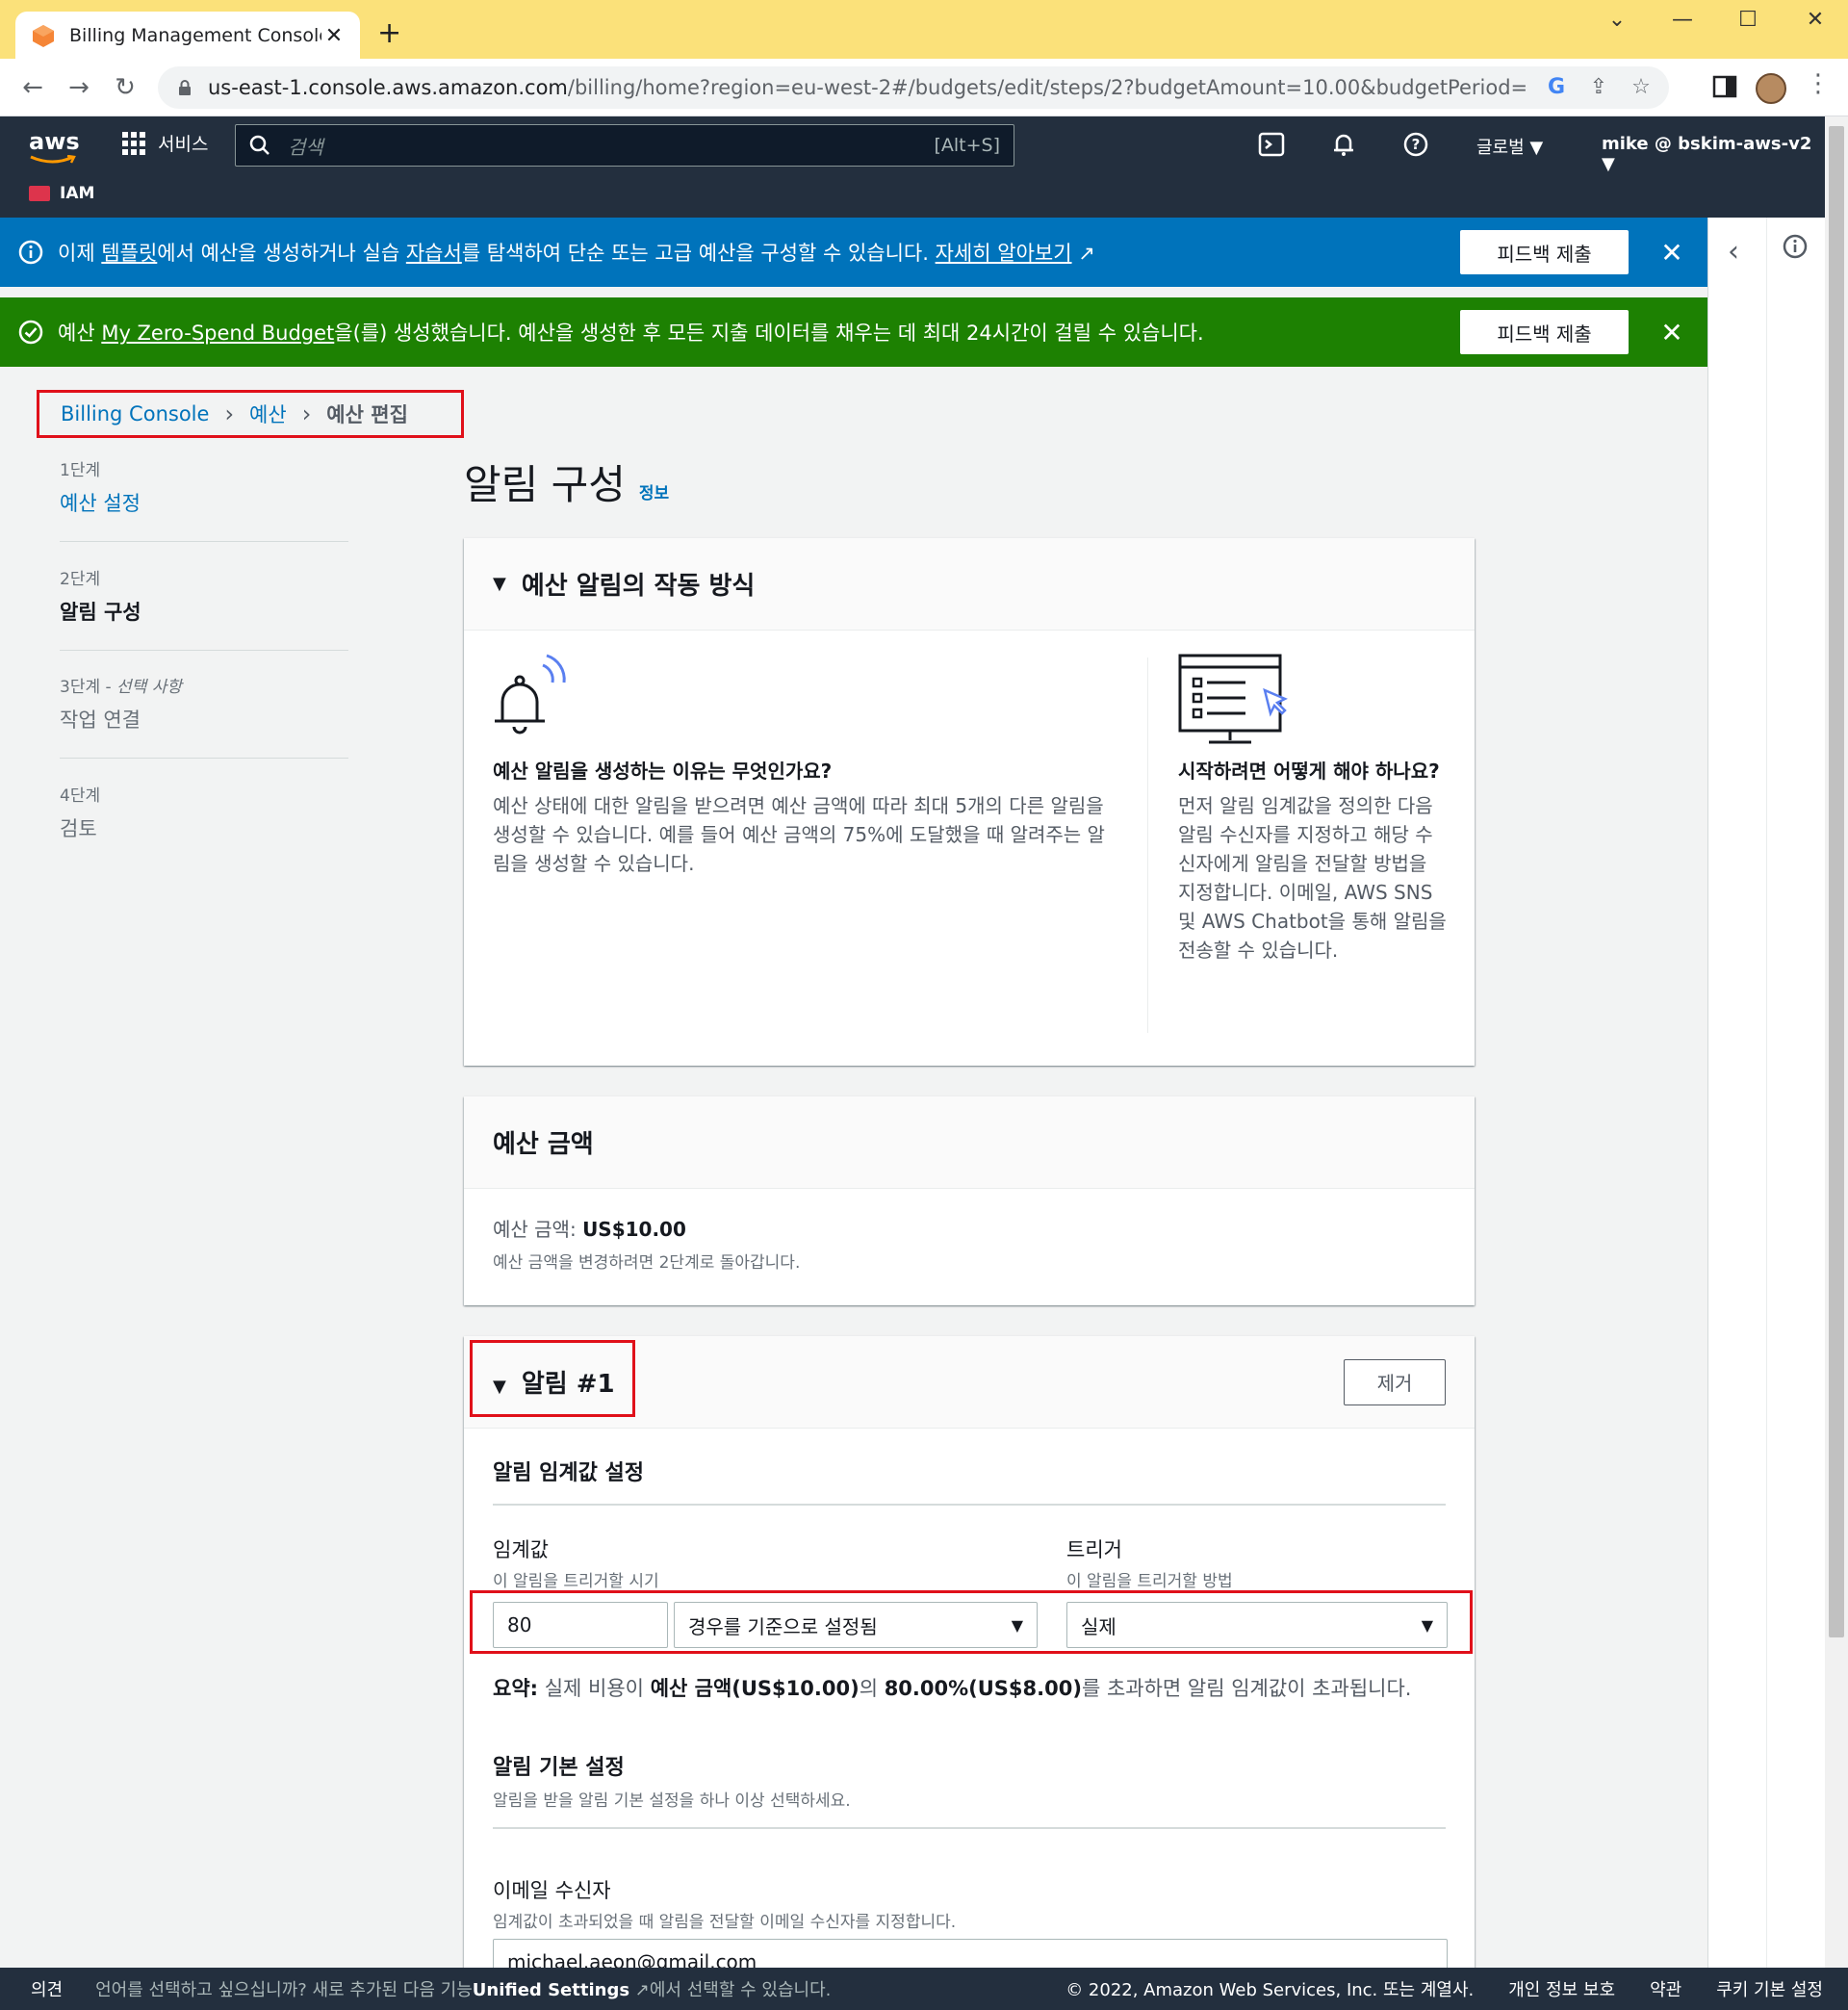 The height and width of the screenshot is (2010, 1848). I want to click on how-alerts-work-header: ▼ 예산 알림의 작동 방식, so click(969, 584).